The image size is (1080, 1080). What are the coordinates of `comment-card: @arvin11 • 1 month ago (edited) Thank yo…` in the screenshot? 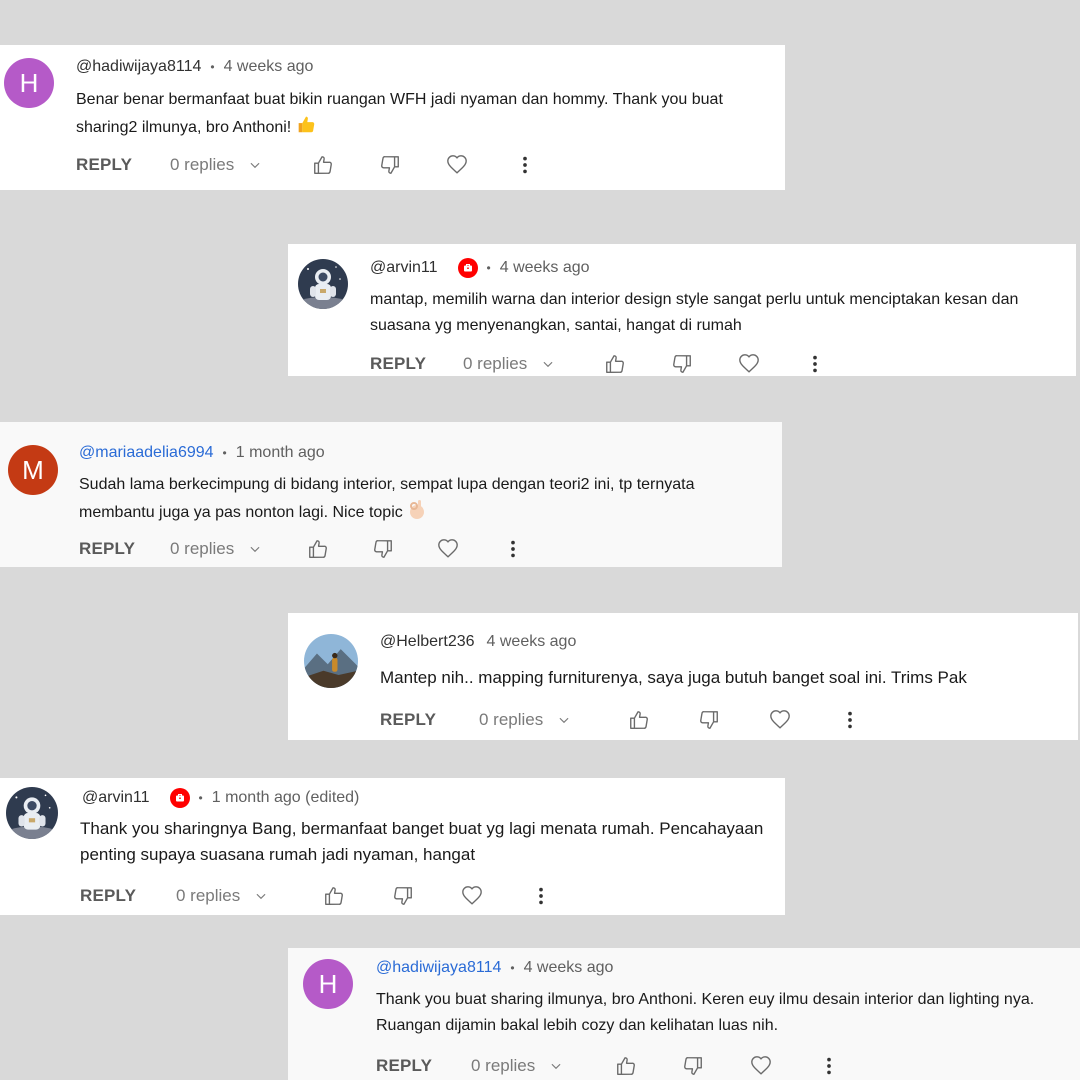 It's located at (392, 846).